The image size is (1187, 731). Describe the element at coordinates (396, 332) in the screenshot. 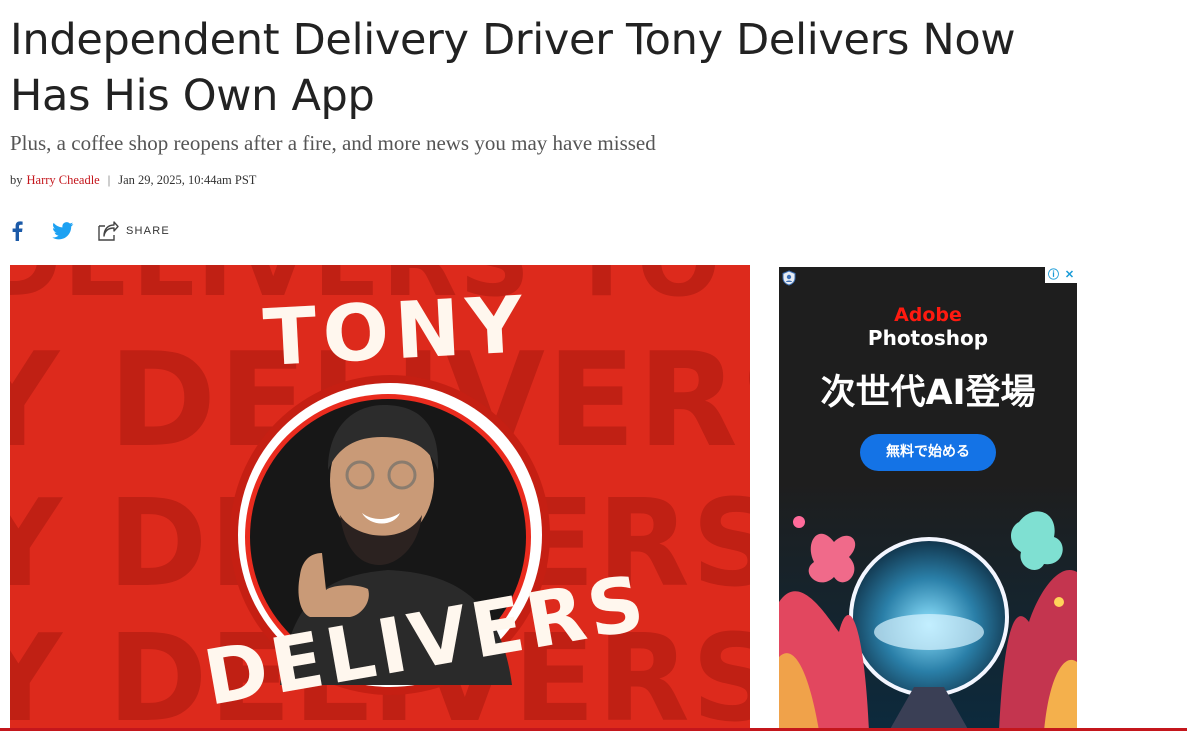

I see `hero-title-top: TONY` at that location.